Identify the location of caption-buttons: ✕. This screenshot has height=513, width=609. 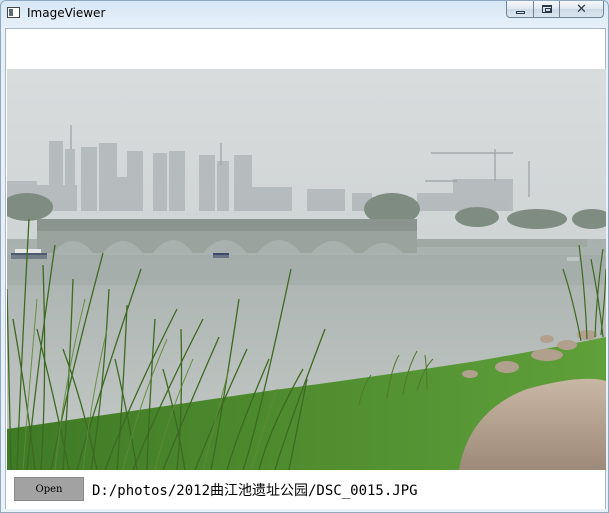
(555, 10).